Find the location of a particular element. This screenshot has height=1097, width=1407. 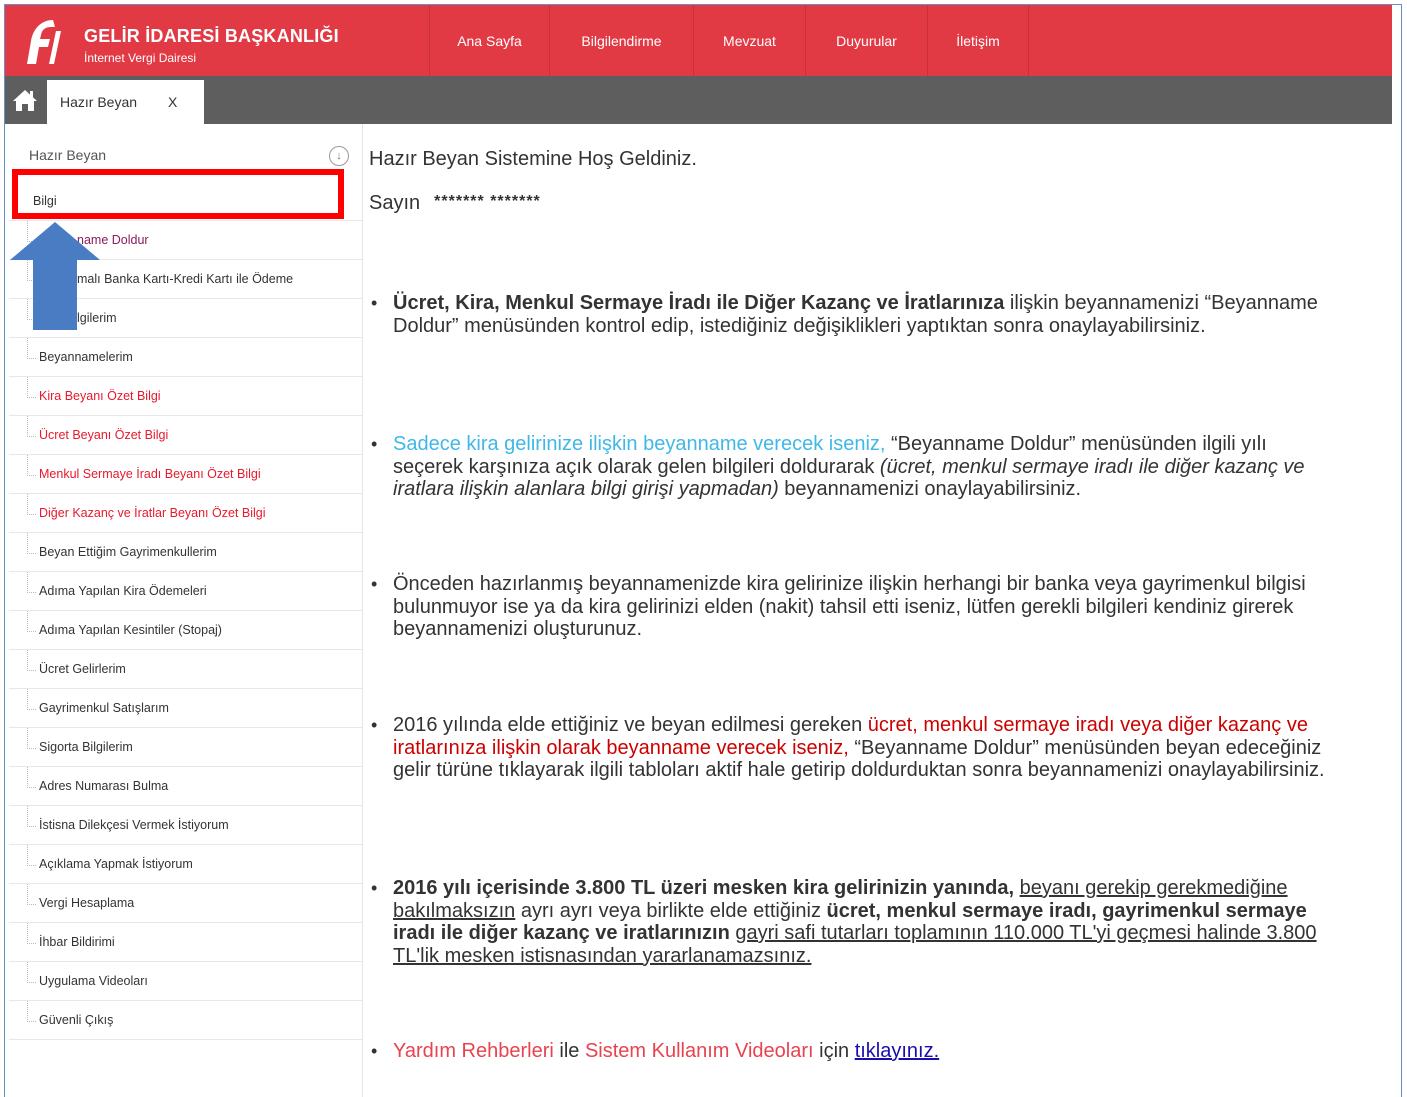

tab-close-button: X is located at coordinates (172, 102).